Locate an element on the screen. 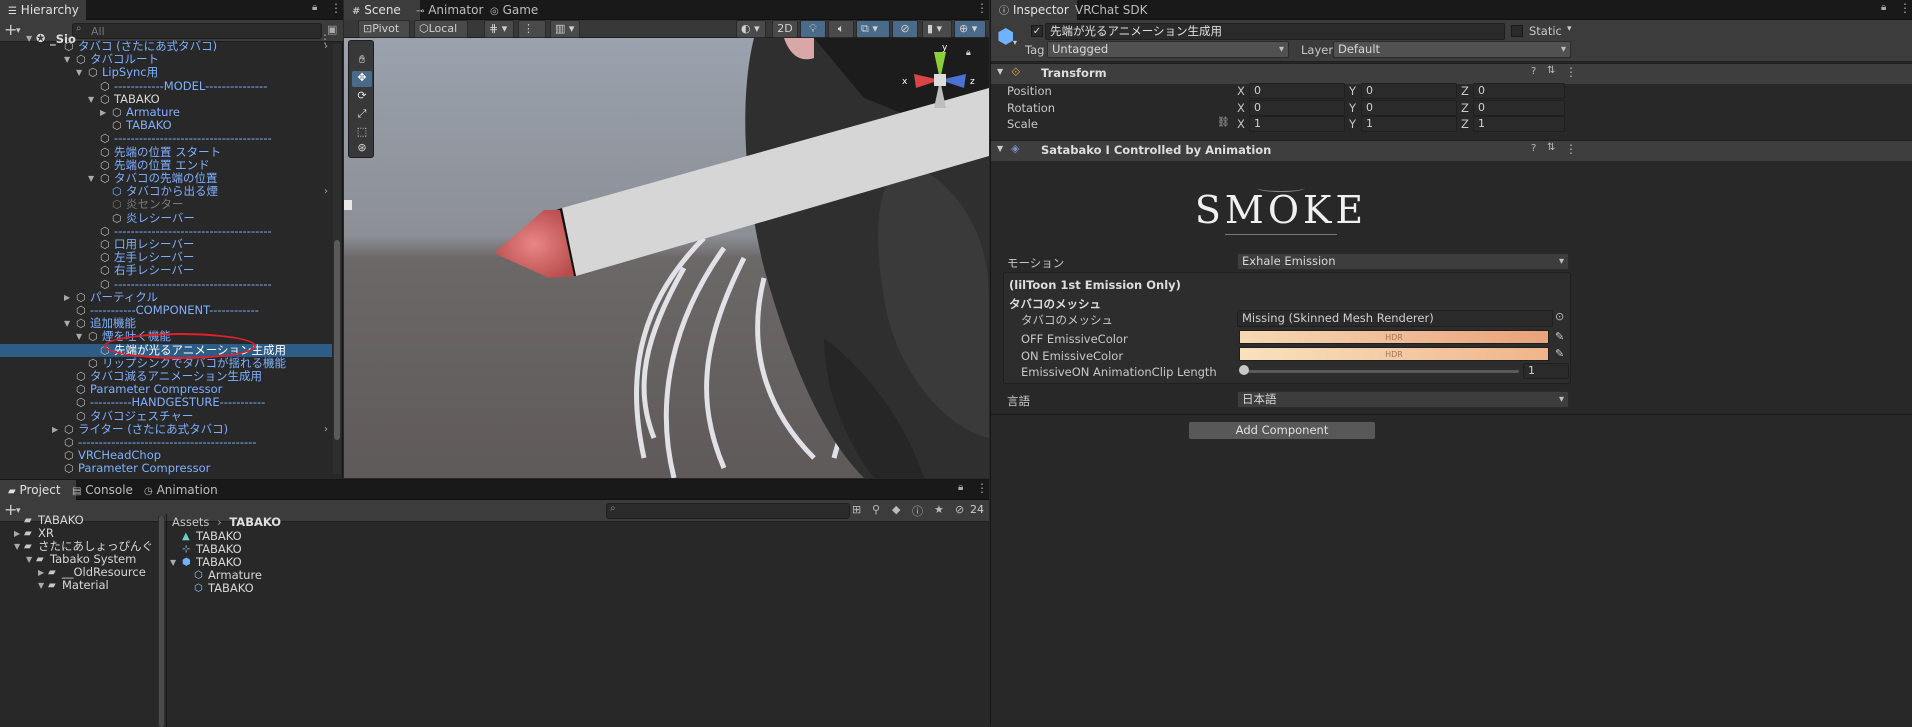 The height and width of the screenshot is (727, 1912). hierarchy-item: ⬡ 口用レシーバー is located at coordinates (166, 245).